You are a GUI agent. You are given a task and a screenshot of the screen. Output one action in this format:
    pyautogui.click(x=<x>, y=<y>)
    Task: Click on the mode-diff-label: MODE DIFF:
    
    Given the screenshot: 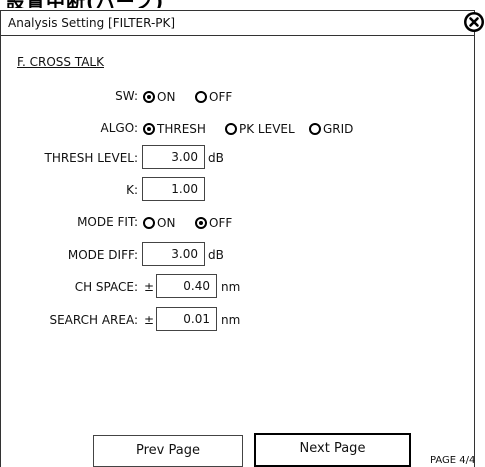 What is the action you would take?
    pyautogui.click(x=102, y=255)
    